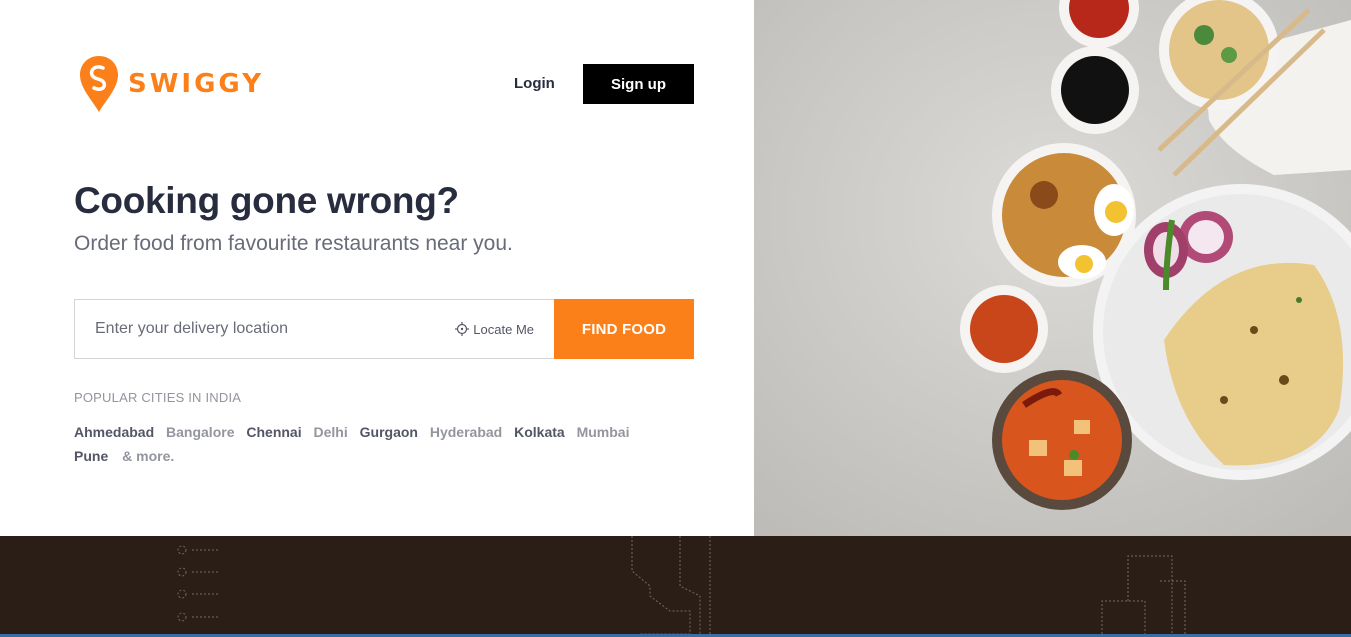 This screenshot has width=1351, height=637. Describe the element at coordinates (534, 84) in the screenshot. I see `login-link: Login` at that location.